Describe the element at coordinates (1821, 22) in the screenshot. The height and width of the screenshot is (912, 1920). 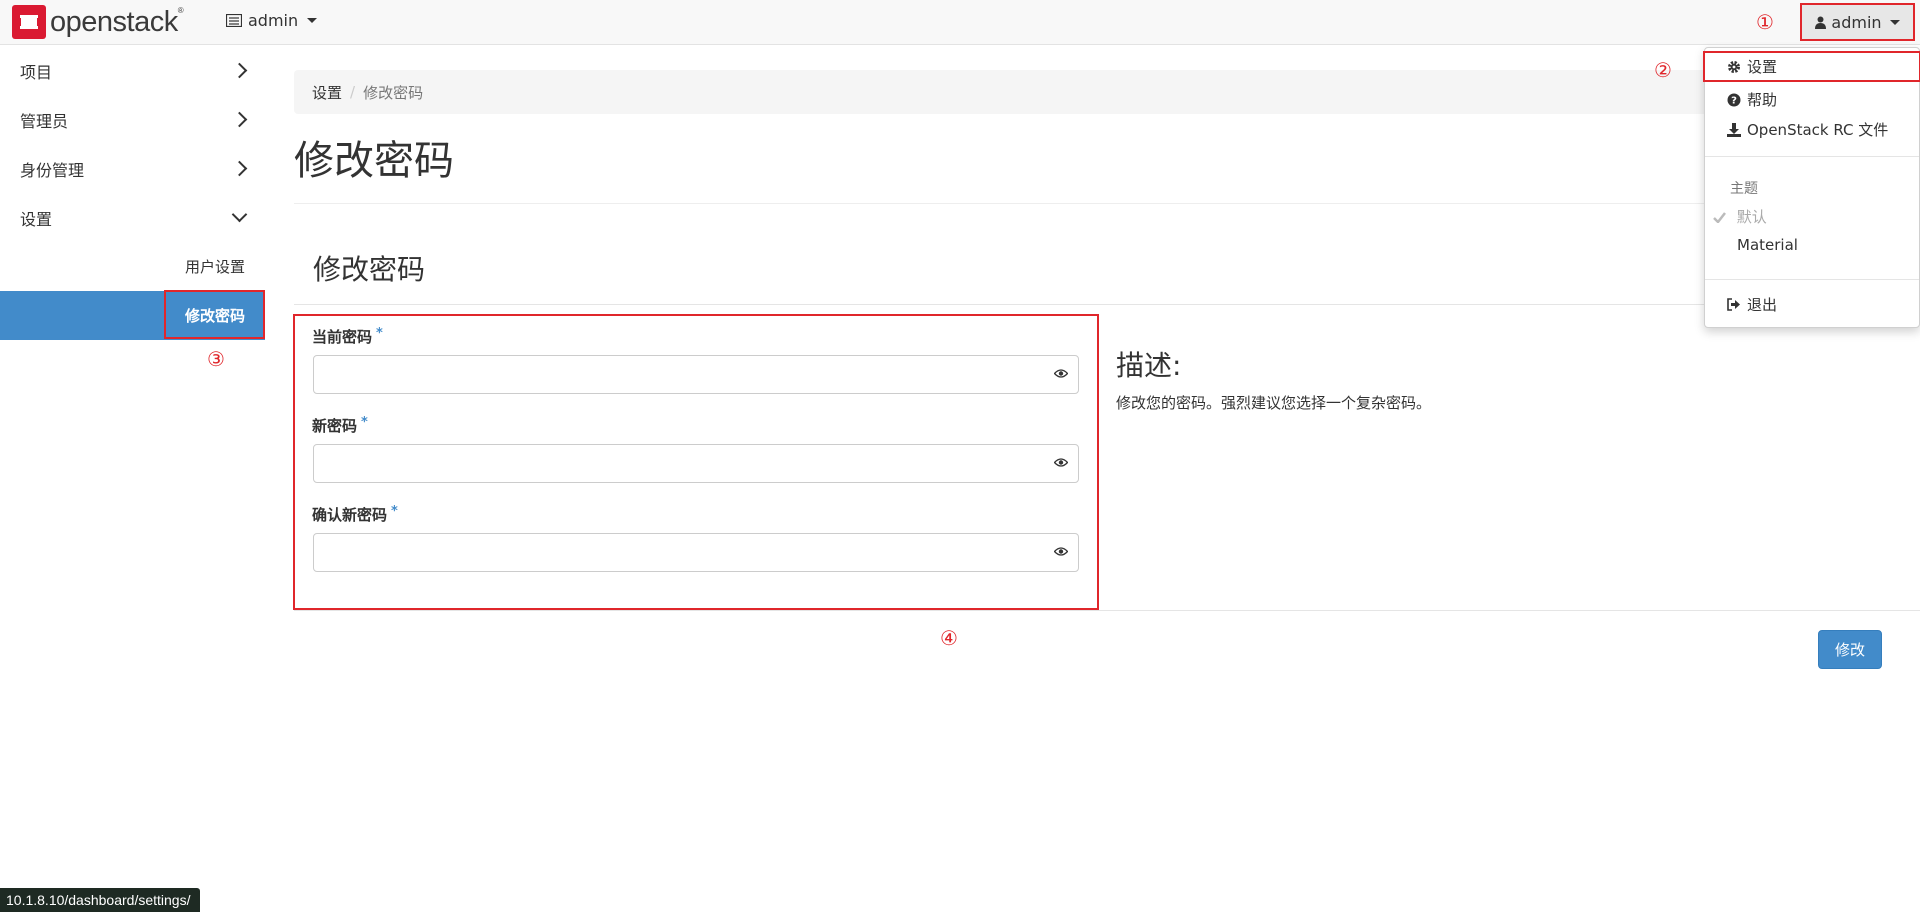
I see `user-icon` at that location.